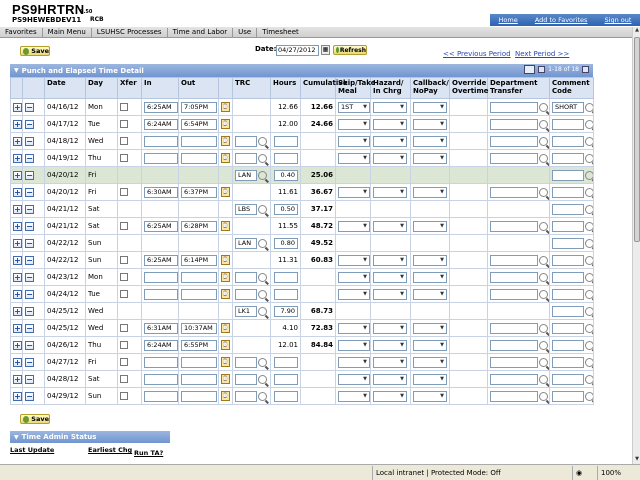  I want to click on breadcrumb-favorites: Favorites, so click(21, 32).